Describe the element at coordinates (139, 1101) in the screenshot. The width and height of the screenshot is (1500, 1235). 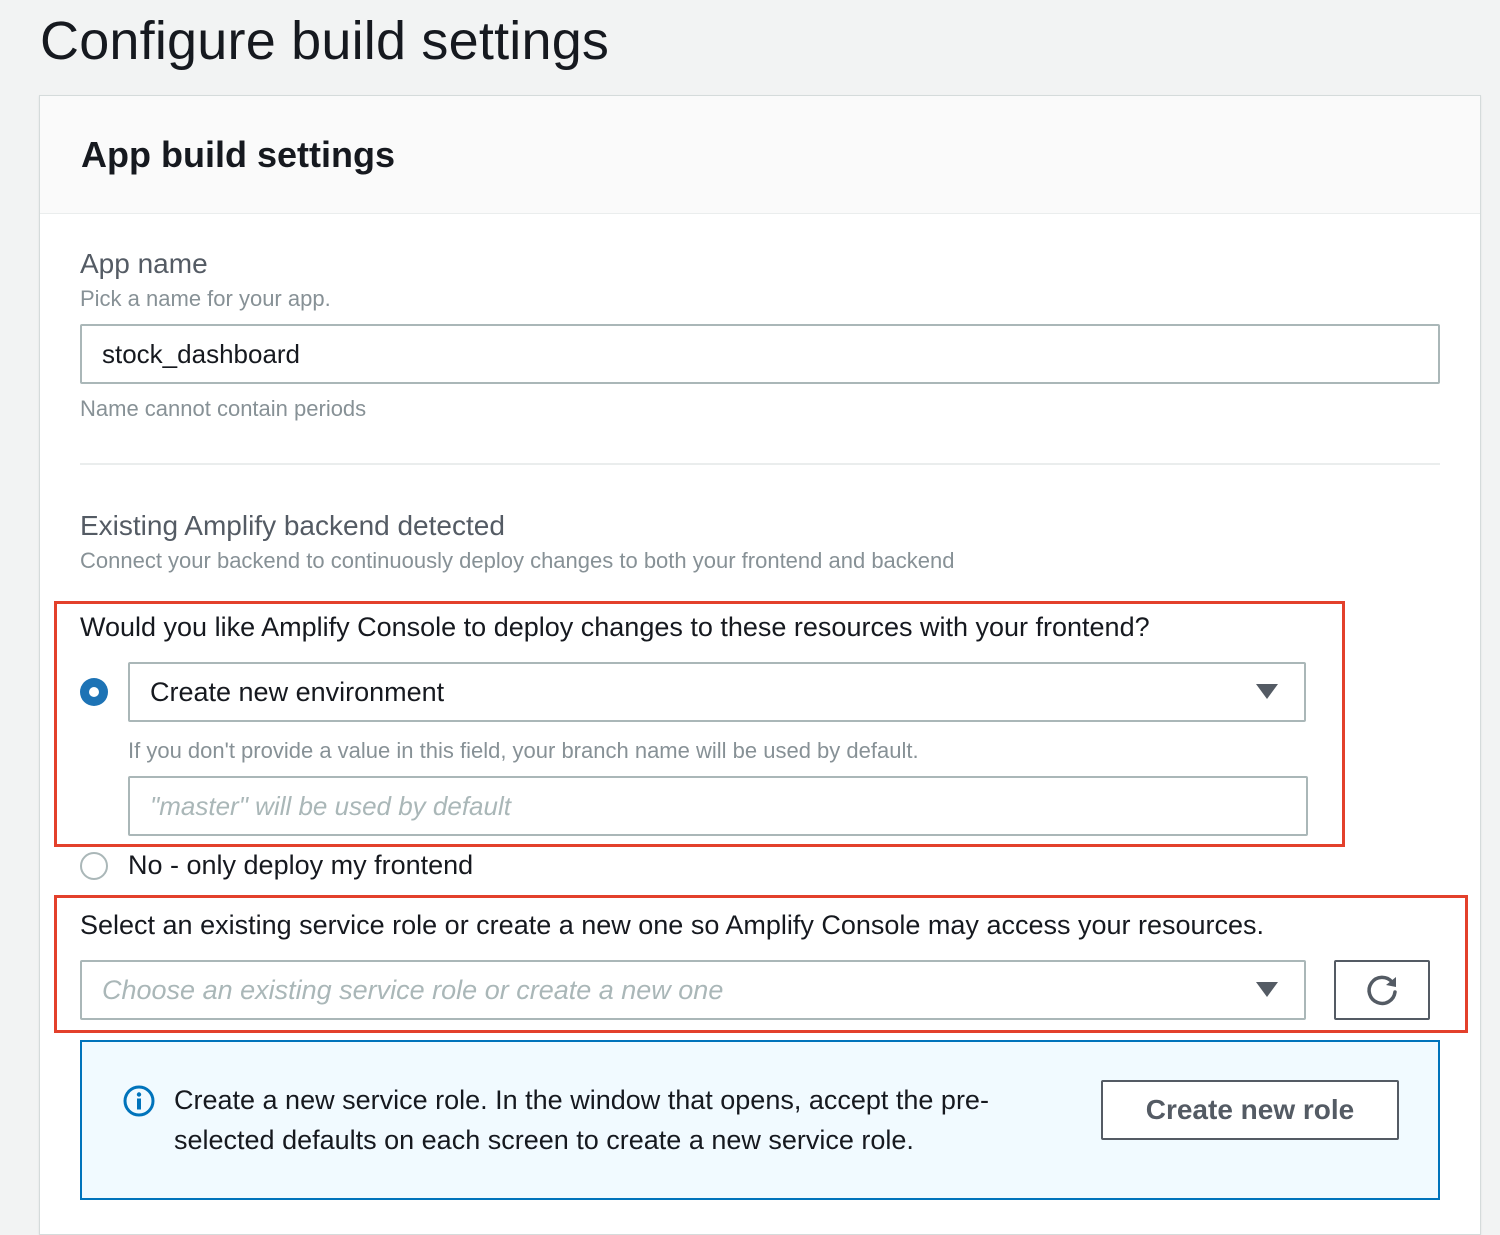
I see `info-icon` at that location.